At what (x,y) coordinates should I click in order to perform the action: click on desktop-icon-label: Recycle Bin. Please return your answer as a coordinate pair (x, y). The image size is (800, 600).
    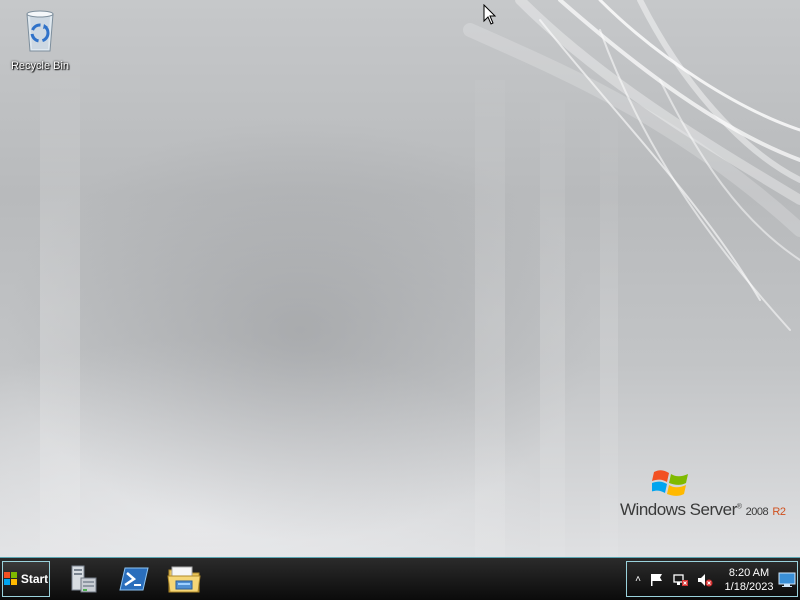
    Looking at the image, I should click on (40, 66).